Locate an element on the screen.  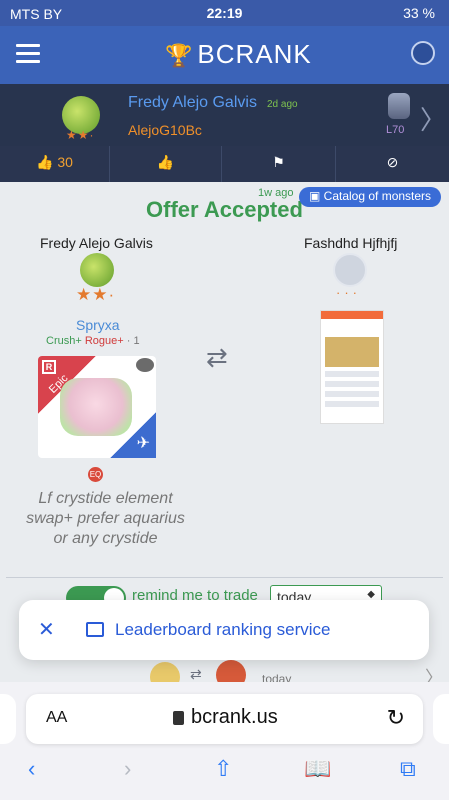
clock: 22:19 is located at coordinates (224, 13).